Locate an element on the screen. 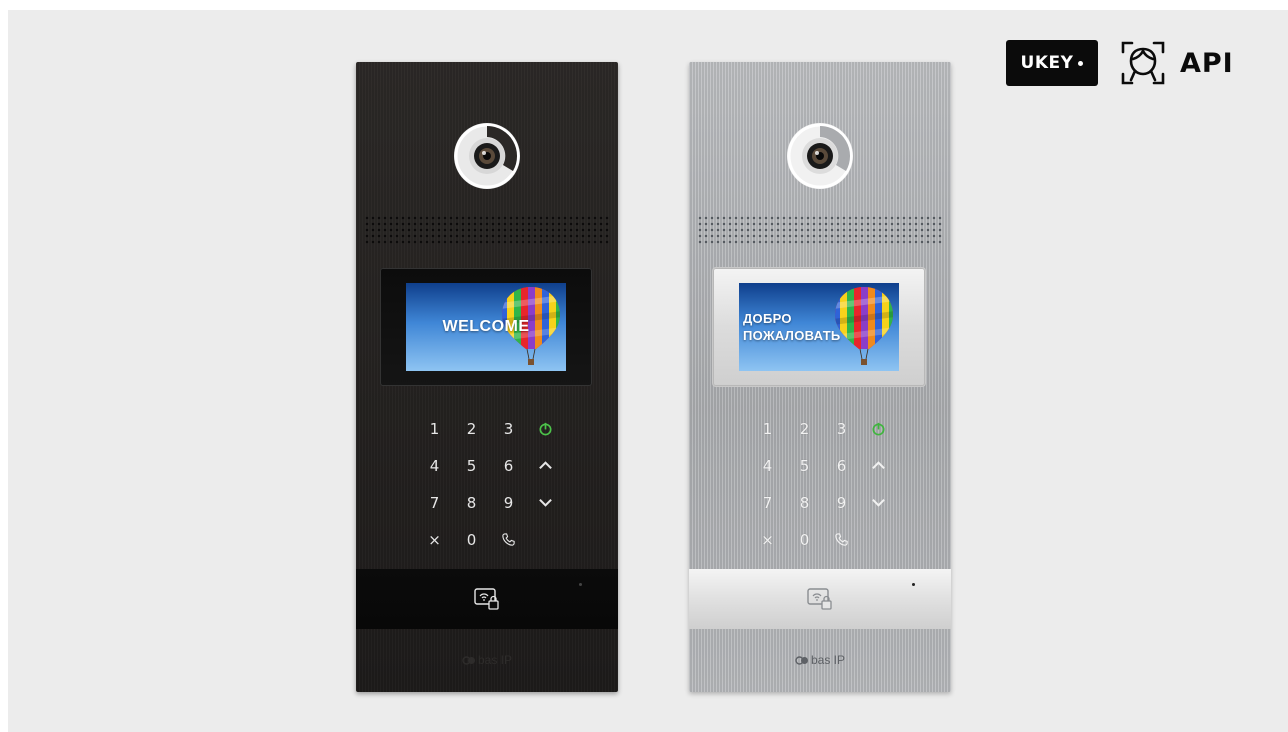 This screenshot has width=1288, height=732. display-bezel: WELCOME is located at coordinates (486, 327).